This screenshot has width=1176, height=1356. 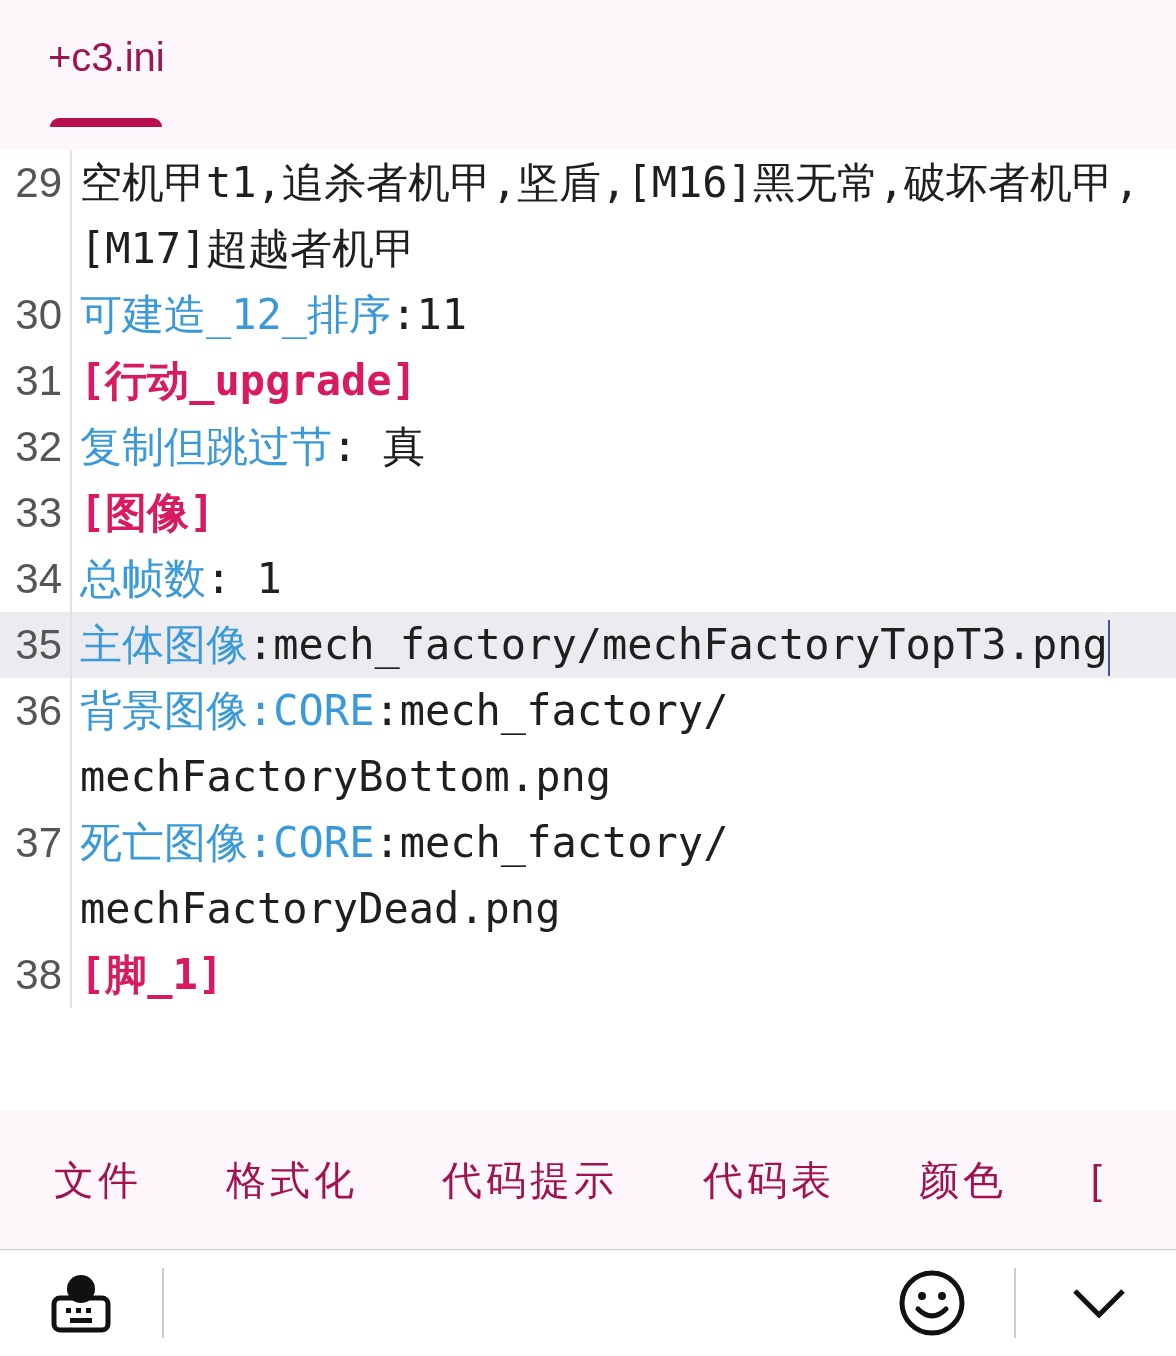 I want to click on code-line: 主体图像:mech_factory/mechFactoryTopT3.png, so click(x=606, y=645).